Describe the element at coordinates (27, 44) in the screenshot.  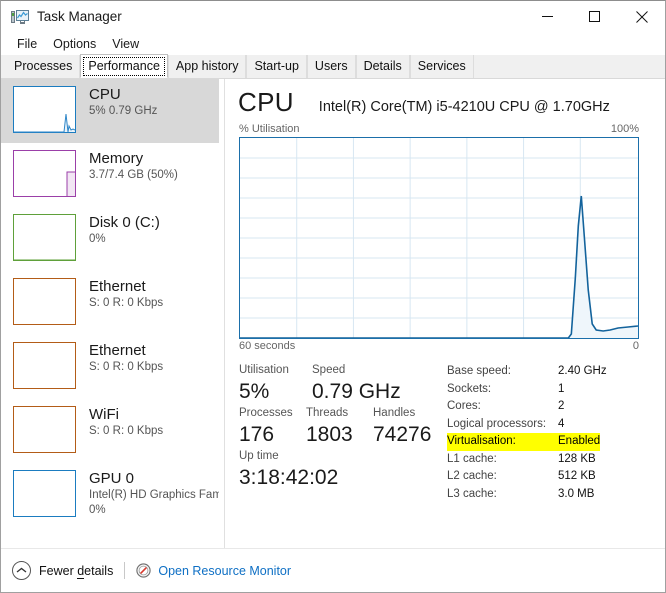
I see `menu-file: File` at that location.